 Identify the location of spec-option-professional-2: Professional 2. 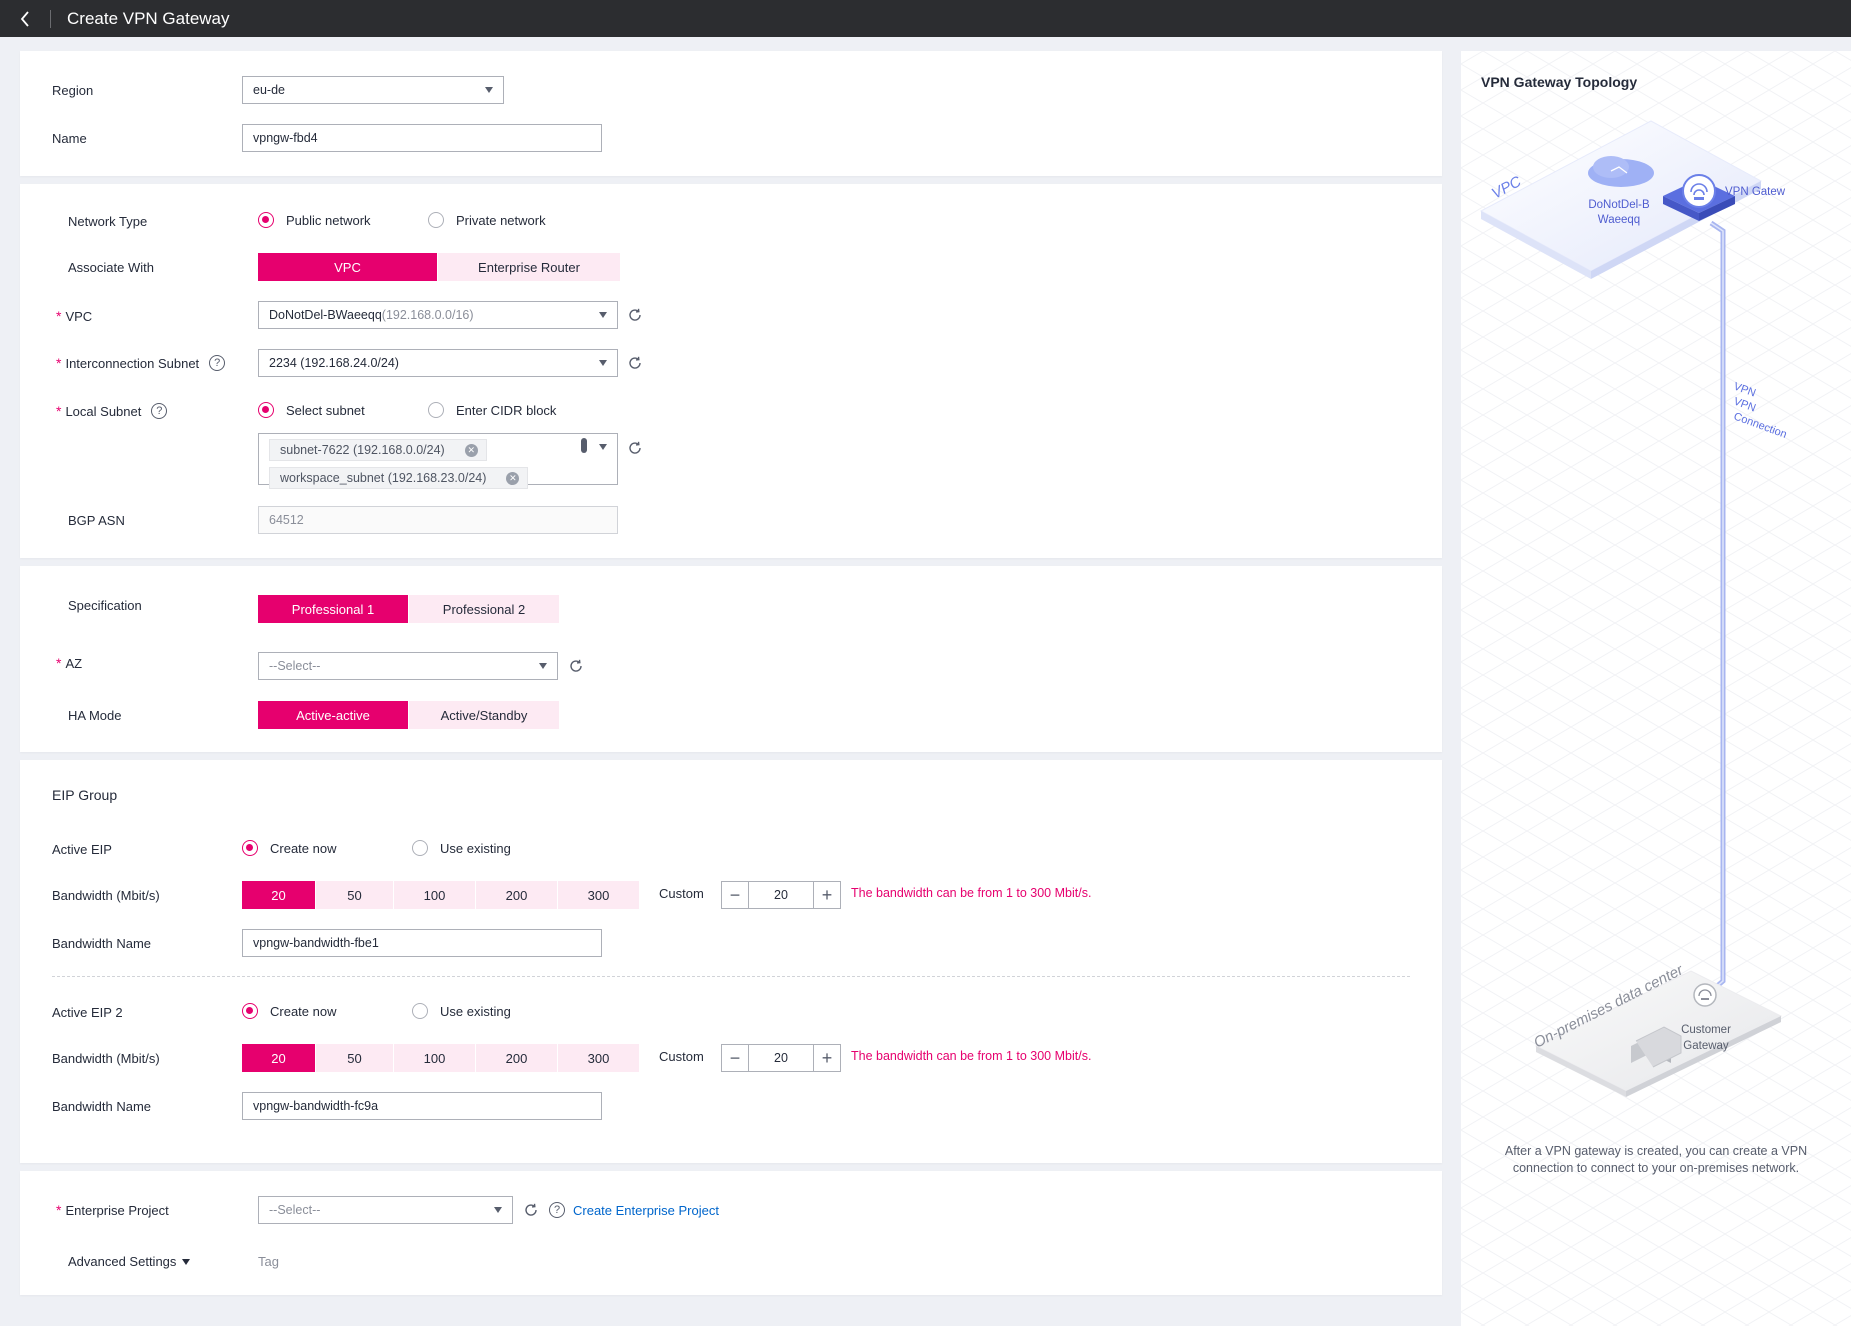
(484, 609).